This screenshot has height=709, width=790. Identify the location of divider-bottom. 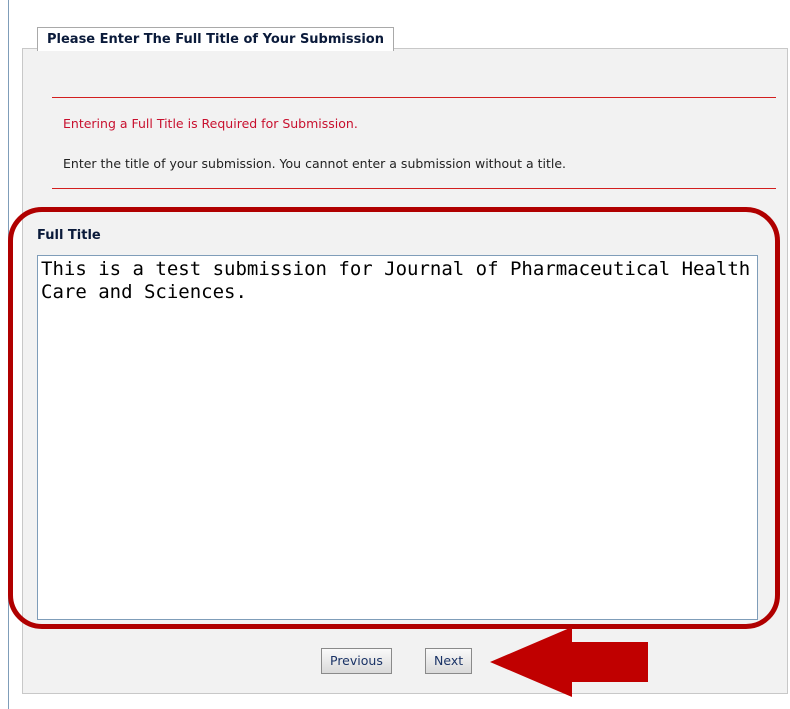
(414, 188).